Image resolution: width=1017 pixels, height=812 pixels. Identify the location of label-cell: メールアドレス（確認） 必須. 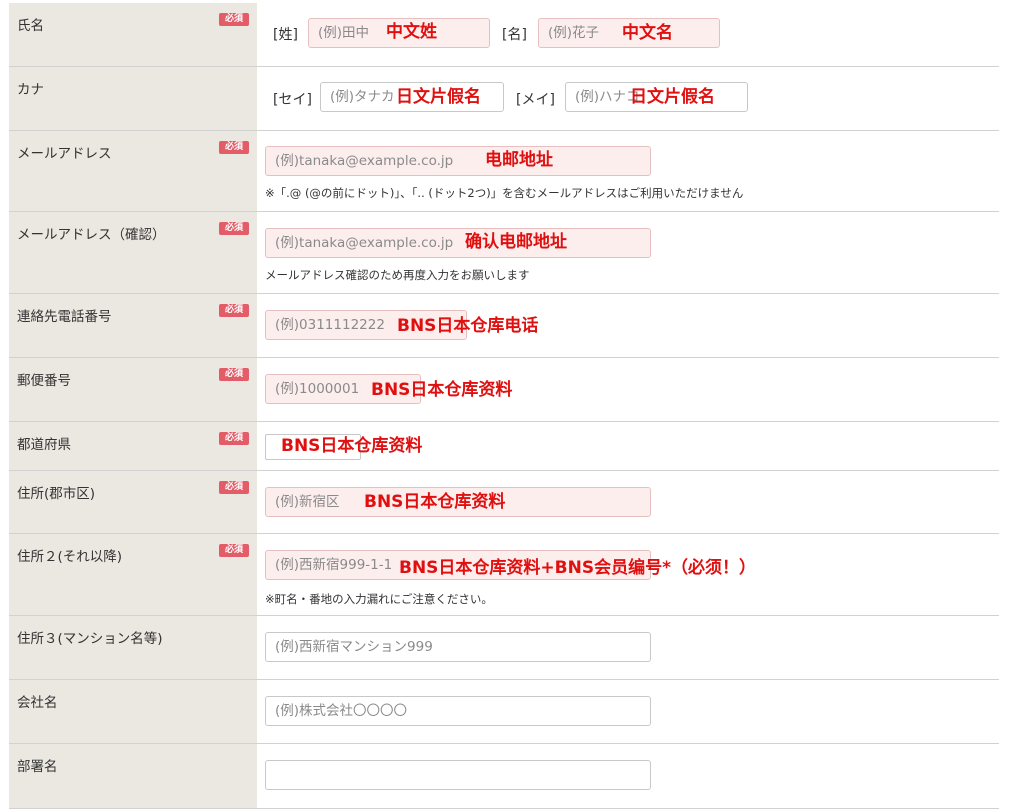
(133, 252).